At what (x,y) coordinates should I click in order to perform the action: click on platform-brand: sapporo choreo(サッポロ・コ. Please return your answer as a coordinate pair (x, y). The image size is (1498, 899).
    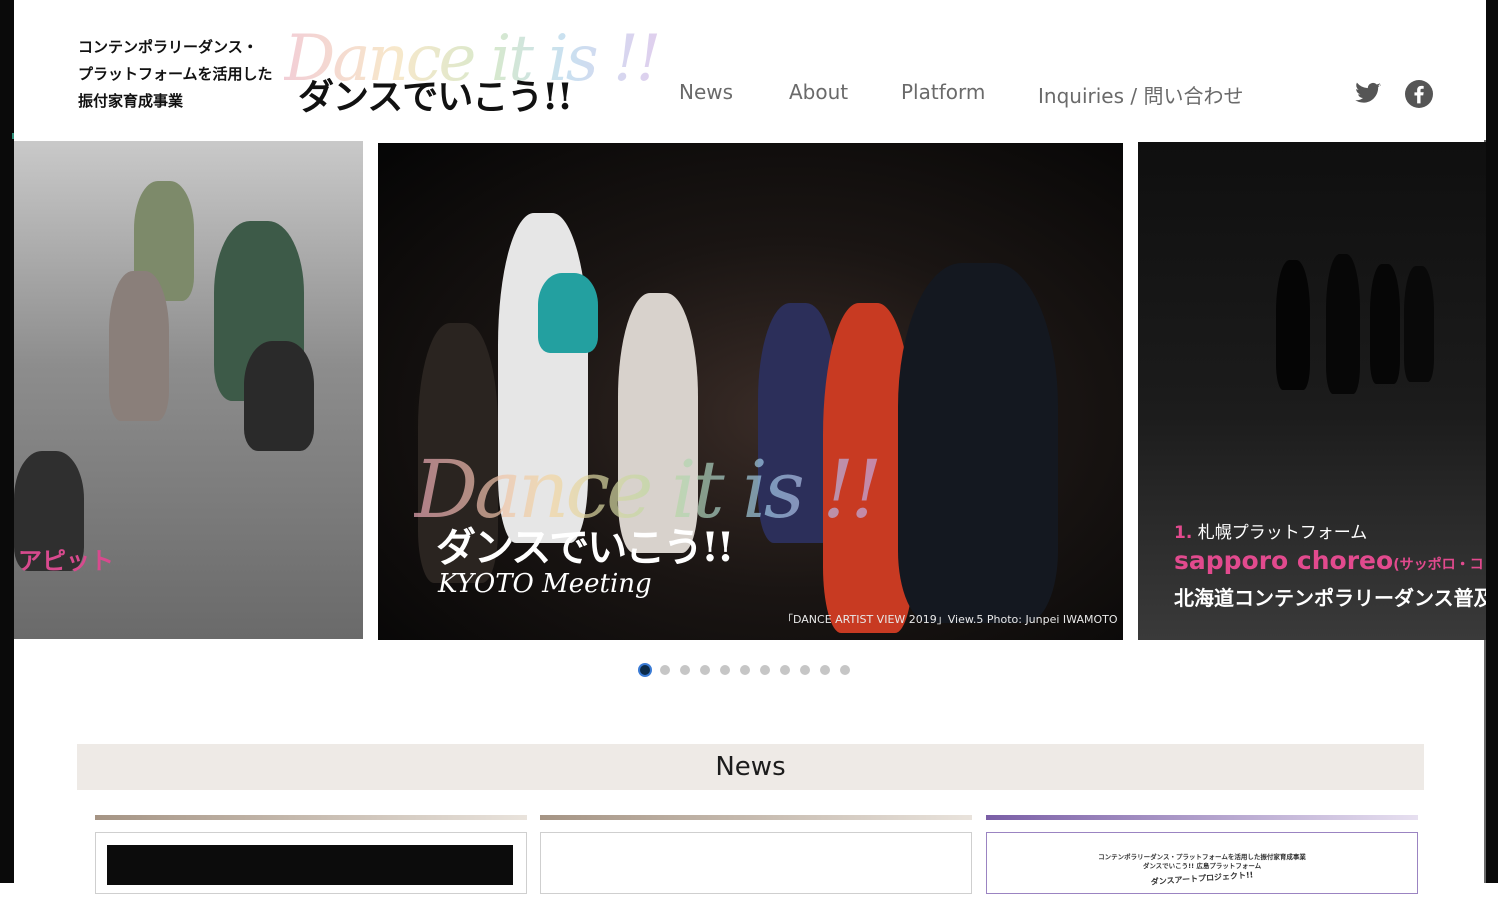
    Looking at the image, I should click on (1329, 560).